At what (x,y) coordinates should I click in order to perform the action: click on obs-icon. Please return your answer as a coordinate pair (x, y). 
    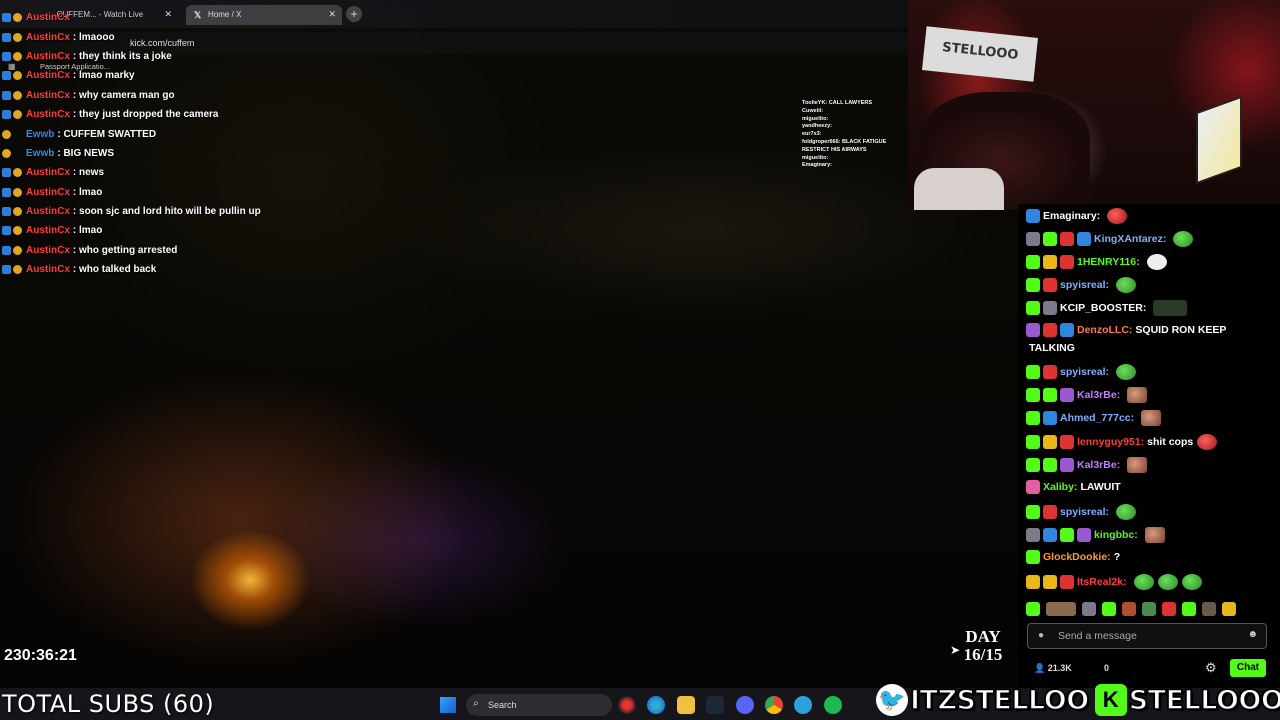
    Looking at the image, I should click on (627, 705).